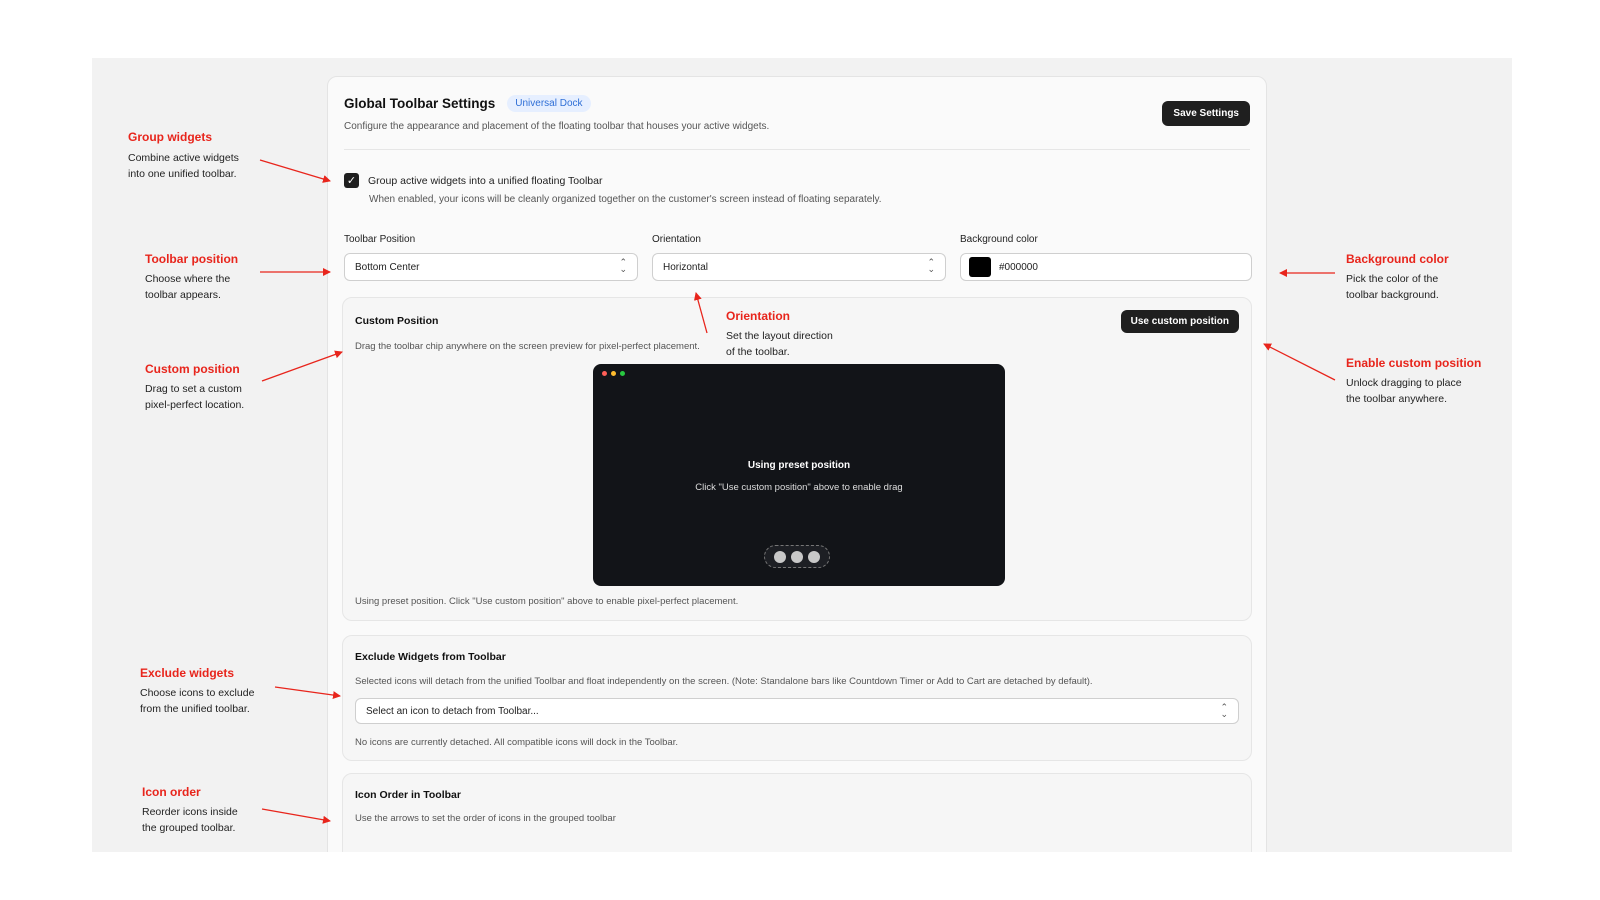 This screenshot has height=900, width=1600. What do you see at coordinates (1206, 113) in the screenshot?
I see `save-settings-button: Save Settings` at bounding box center [1206, 113].